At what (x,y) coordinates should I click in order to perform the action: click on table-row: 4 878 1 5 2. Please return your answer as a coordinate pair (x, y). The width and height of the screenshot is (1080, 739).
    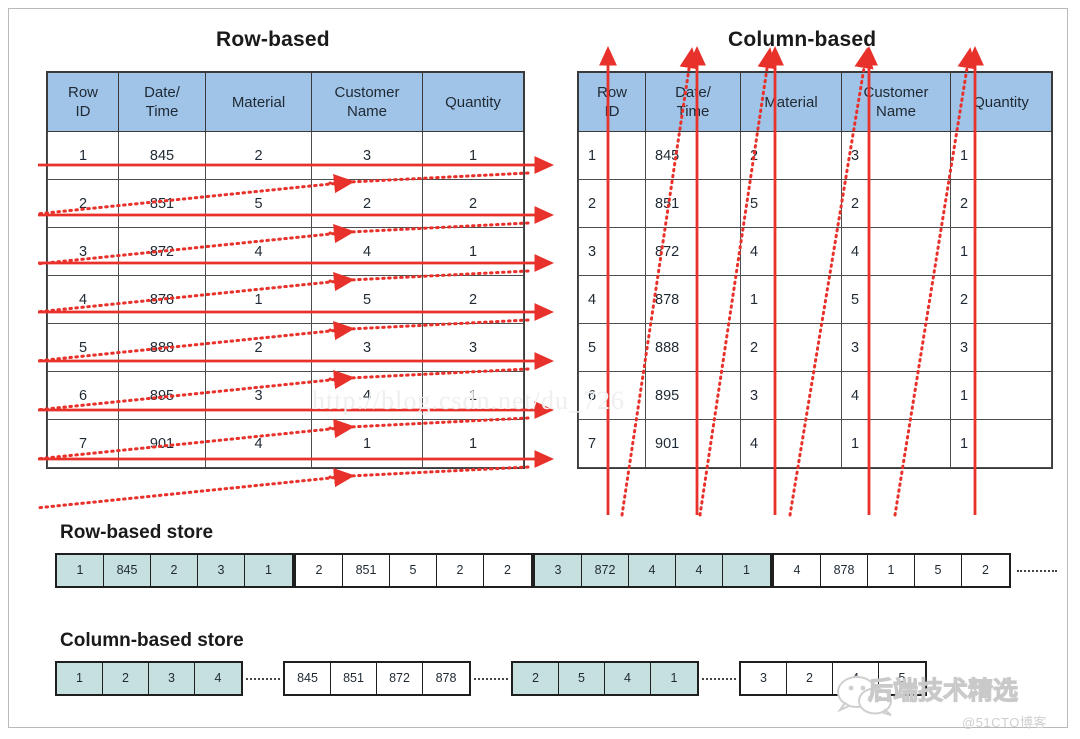
    Looking at the image, I should click on (815, 299).